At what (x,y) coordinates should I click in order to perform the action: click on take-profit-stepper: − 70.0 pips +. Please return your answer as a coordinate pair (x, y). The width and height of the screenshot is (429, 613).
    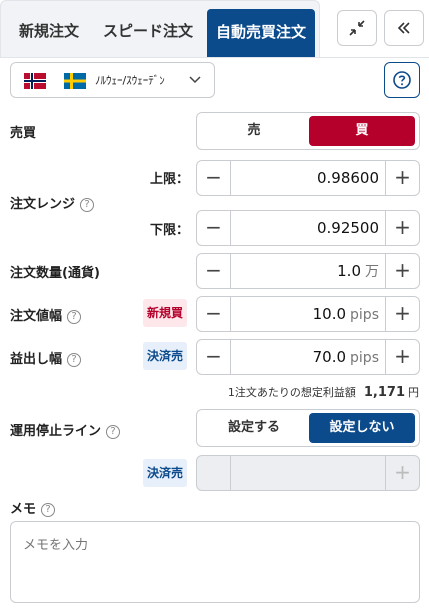
    Looking at the image, I should click on (308, 357).